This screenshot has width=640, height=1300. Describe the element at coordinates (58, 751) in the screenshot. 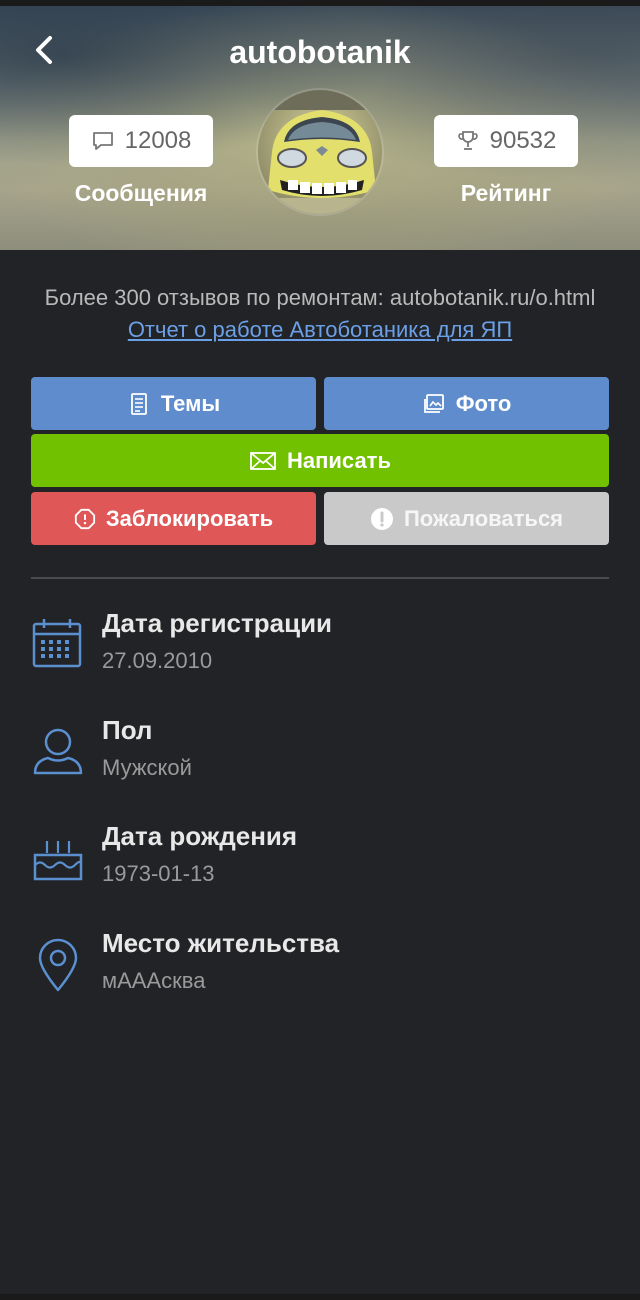

I see `user-icon` at that location.